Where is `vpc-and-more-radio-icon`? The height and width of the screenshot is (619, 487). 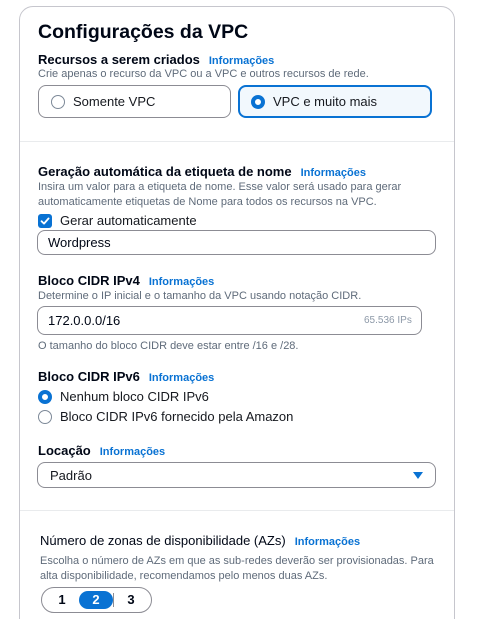
vpc-and-more-radio-icon is located at coordinates (258, 101).